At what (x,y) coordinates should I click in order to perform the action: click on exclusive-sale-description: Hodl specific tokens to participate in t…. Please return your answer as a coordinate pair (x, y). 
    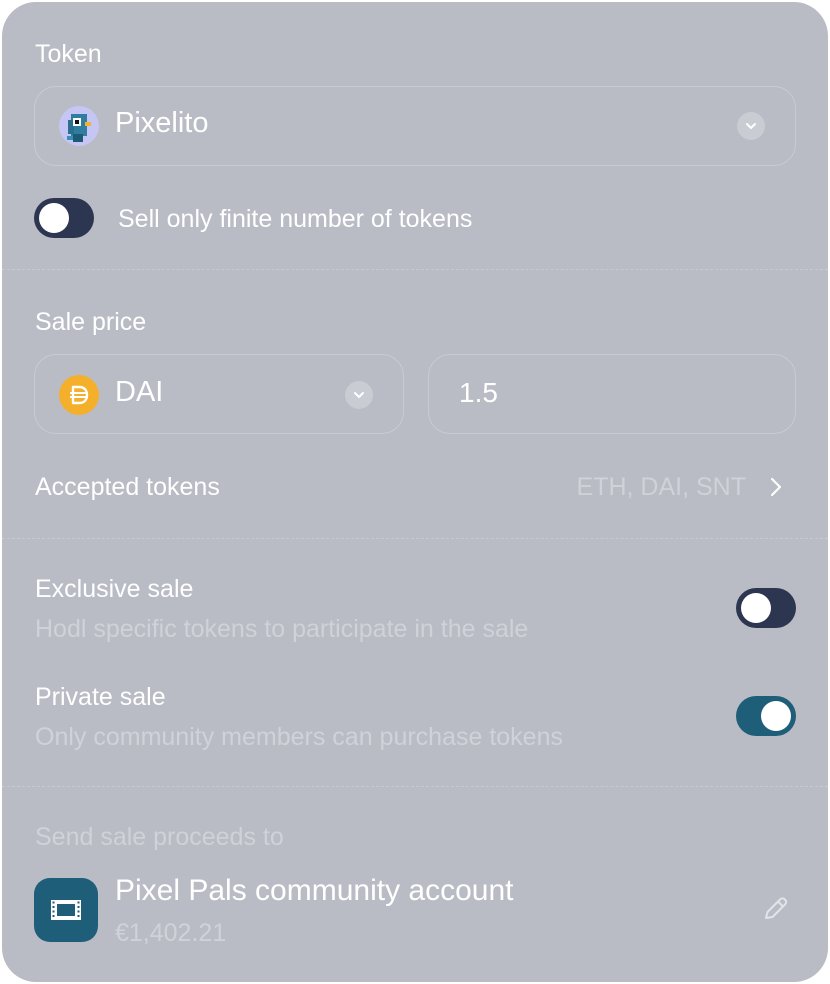
    Looking at the image, I should click on (282, 629).